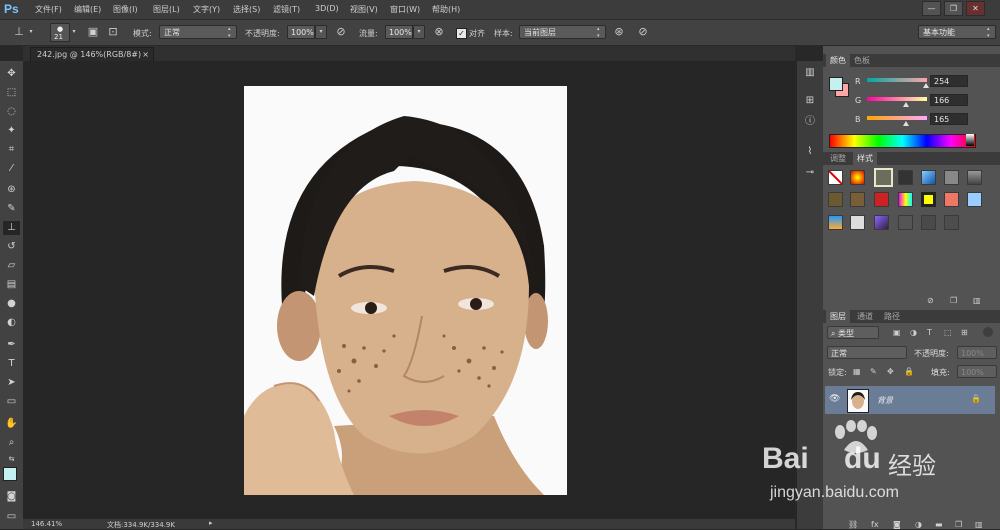  I want to click on filter-shape-icon: ⬚, so click(948, 333).